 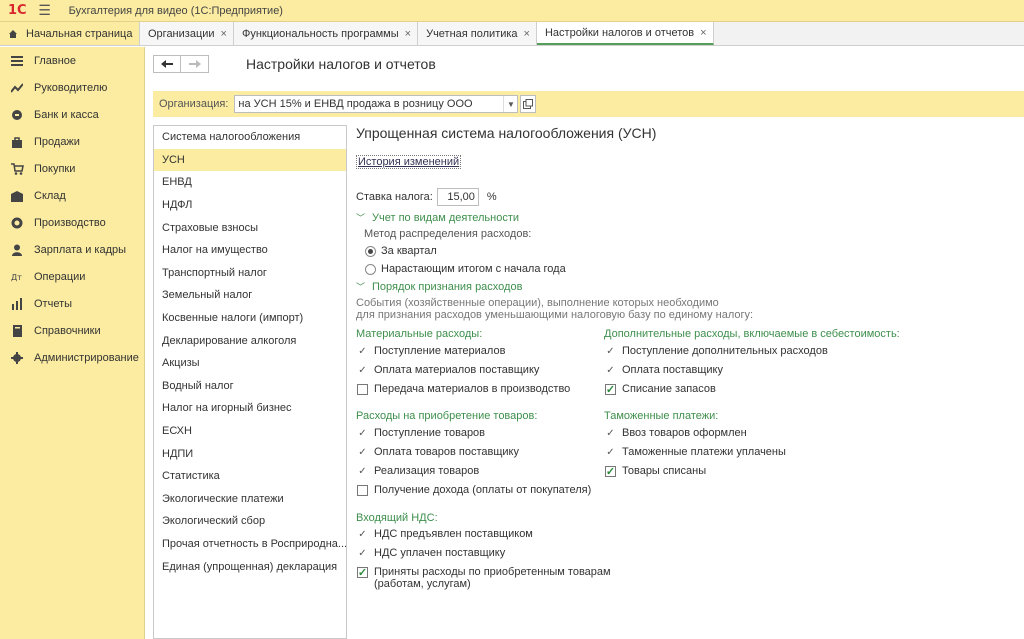 What do you see at coordinates (669, 389) in the screenshot?
I see `item-label: Списание запасов` at bounding box center [669, 389].